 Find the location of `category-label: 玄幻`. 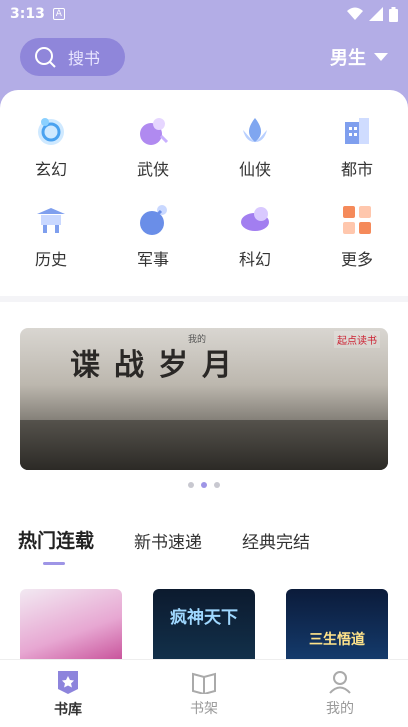

category-label: 玄幻 is located at coordinates (50, 169).